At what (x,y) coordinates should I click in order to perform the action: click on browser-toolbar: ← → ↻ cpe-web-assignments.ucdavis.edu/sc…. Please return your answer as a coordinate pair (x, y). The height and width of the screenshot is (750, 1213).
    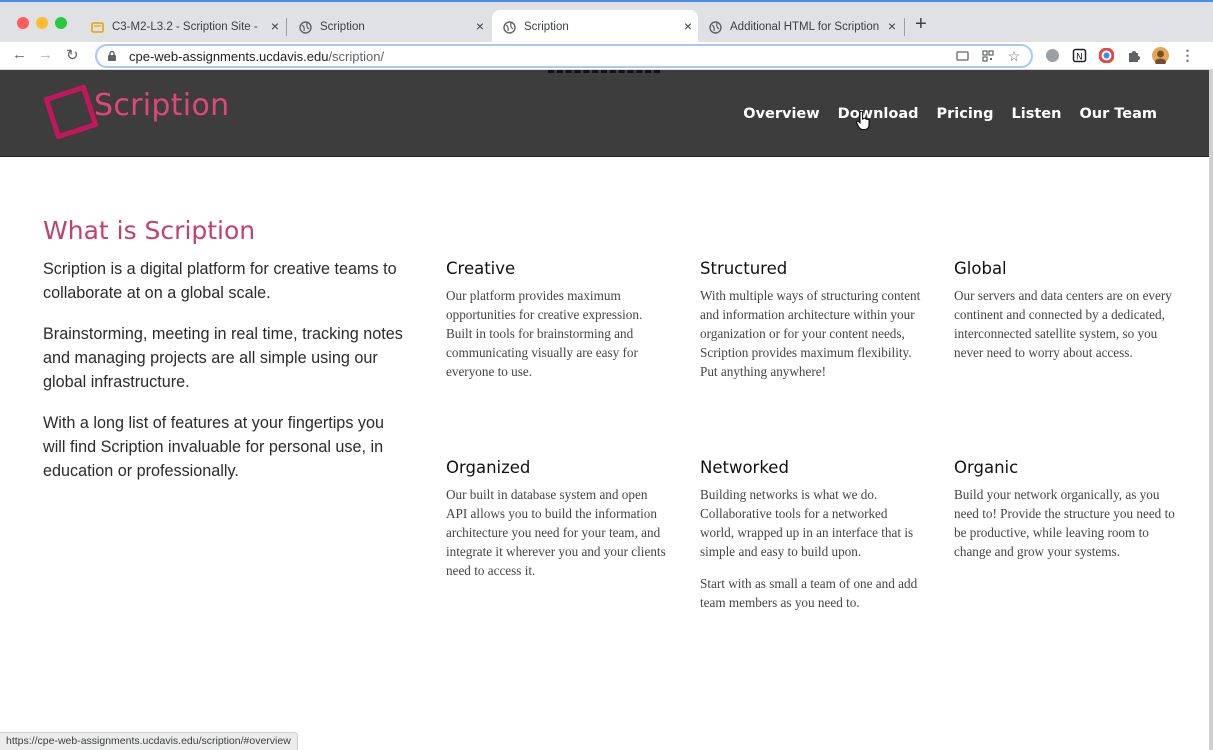
    Looking at the image, I should click on (606, 56).